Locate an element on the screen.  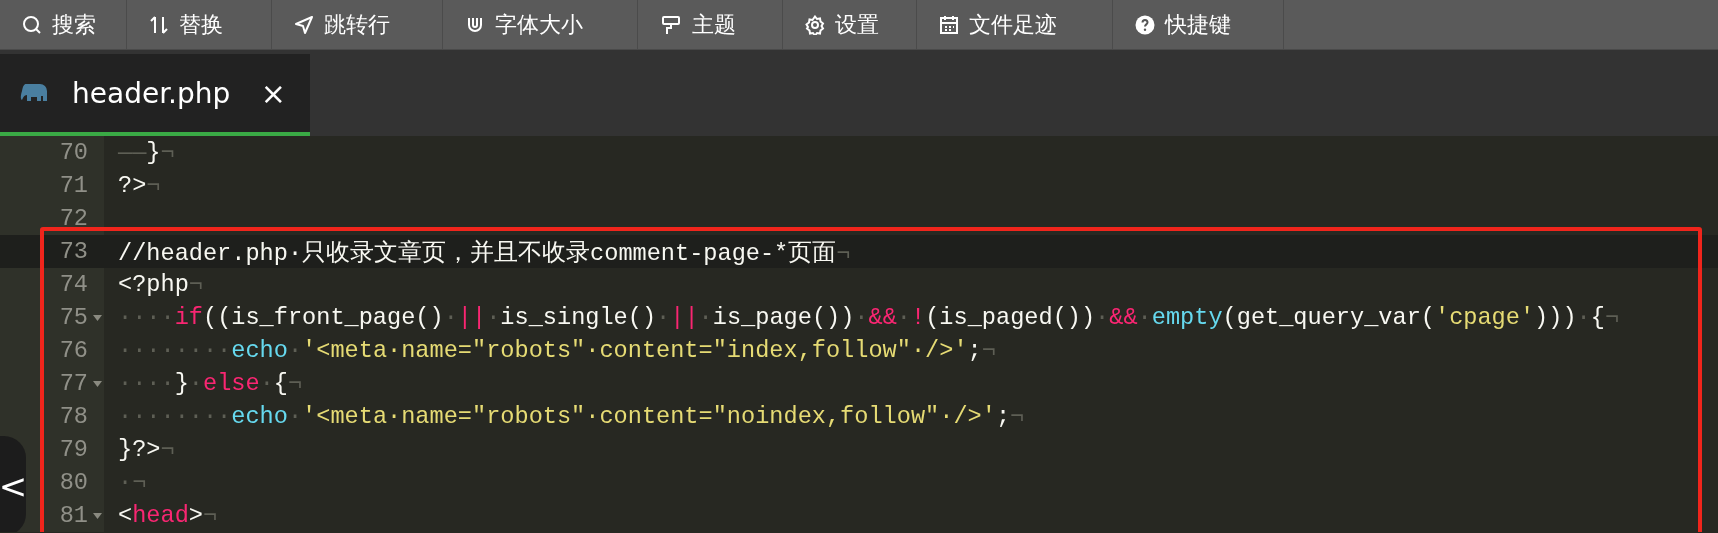
line-number: 80 is located at coordinates (73, 482).